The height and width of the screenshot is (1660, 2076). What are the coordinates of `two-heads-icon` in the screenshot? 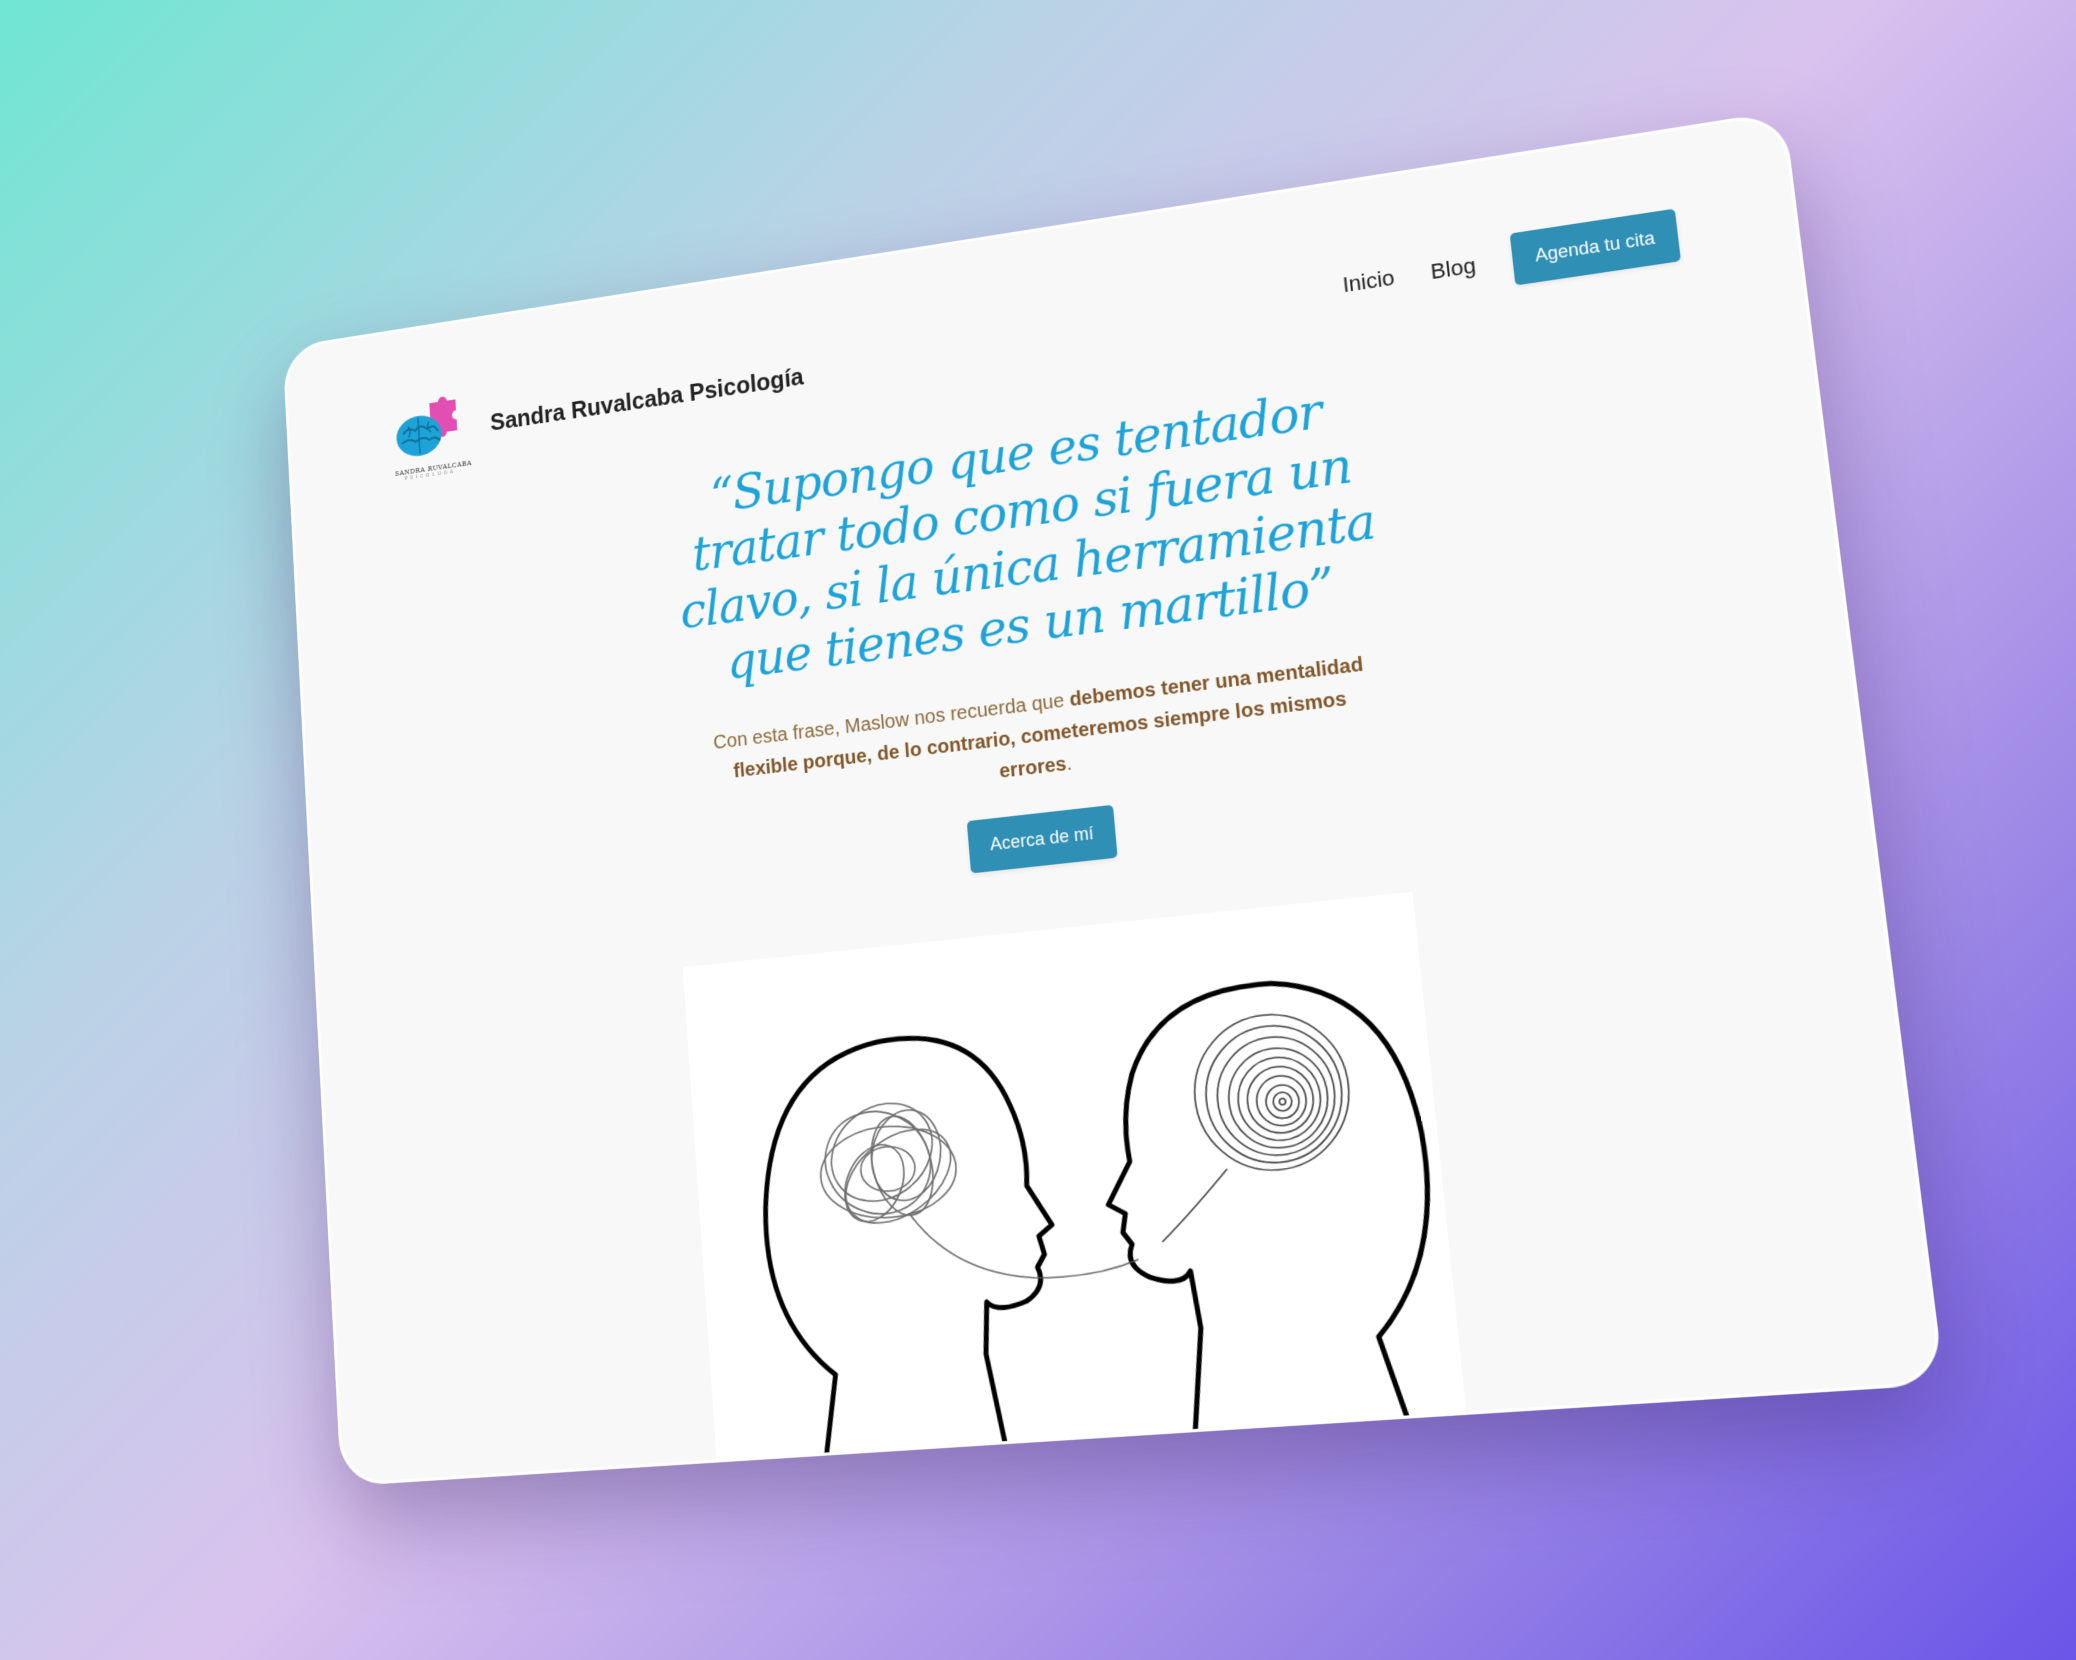 It's located at (1078, 1188).